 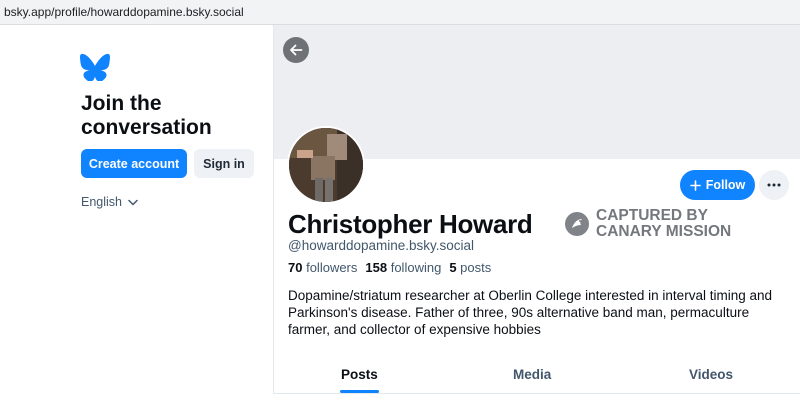 I want to click on watermark: CAPTURED BY CANARY MISSION, so click(x=647, y=224).